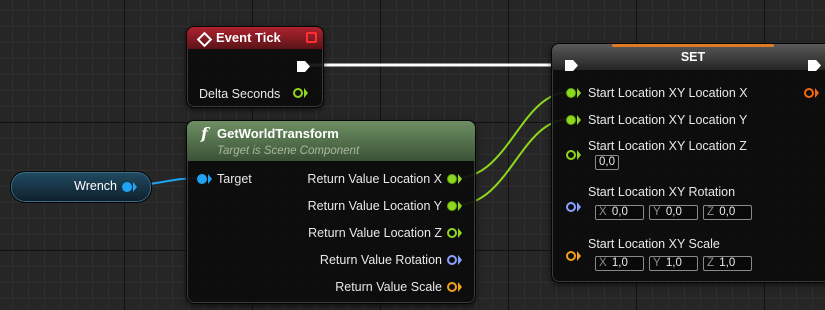 This screenshot has height=310, width=825. I want to click on wrench-variable-node: Wrench, so click(81, 187).